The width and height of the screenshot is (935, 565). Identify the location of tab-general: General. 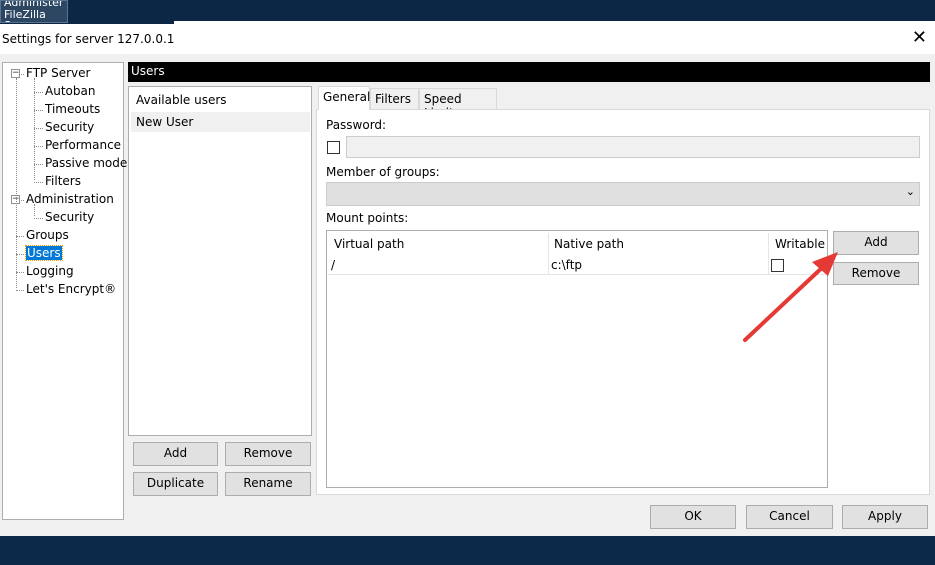
(344, 98).